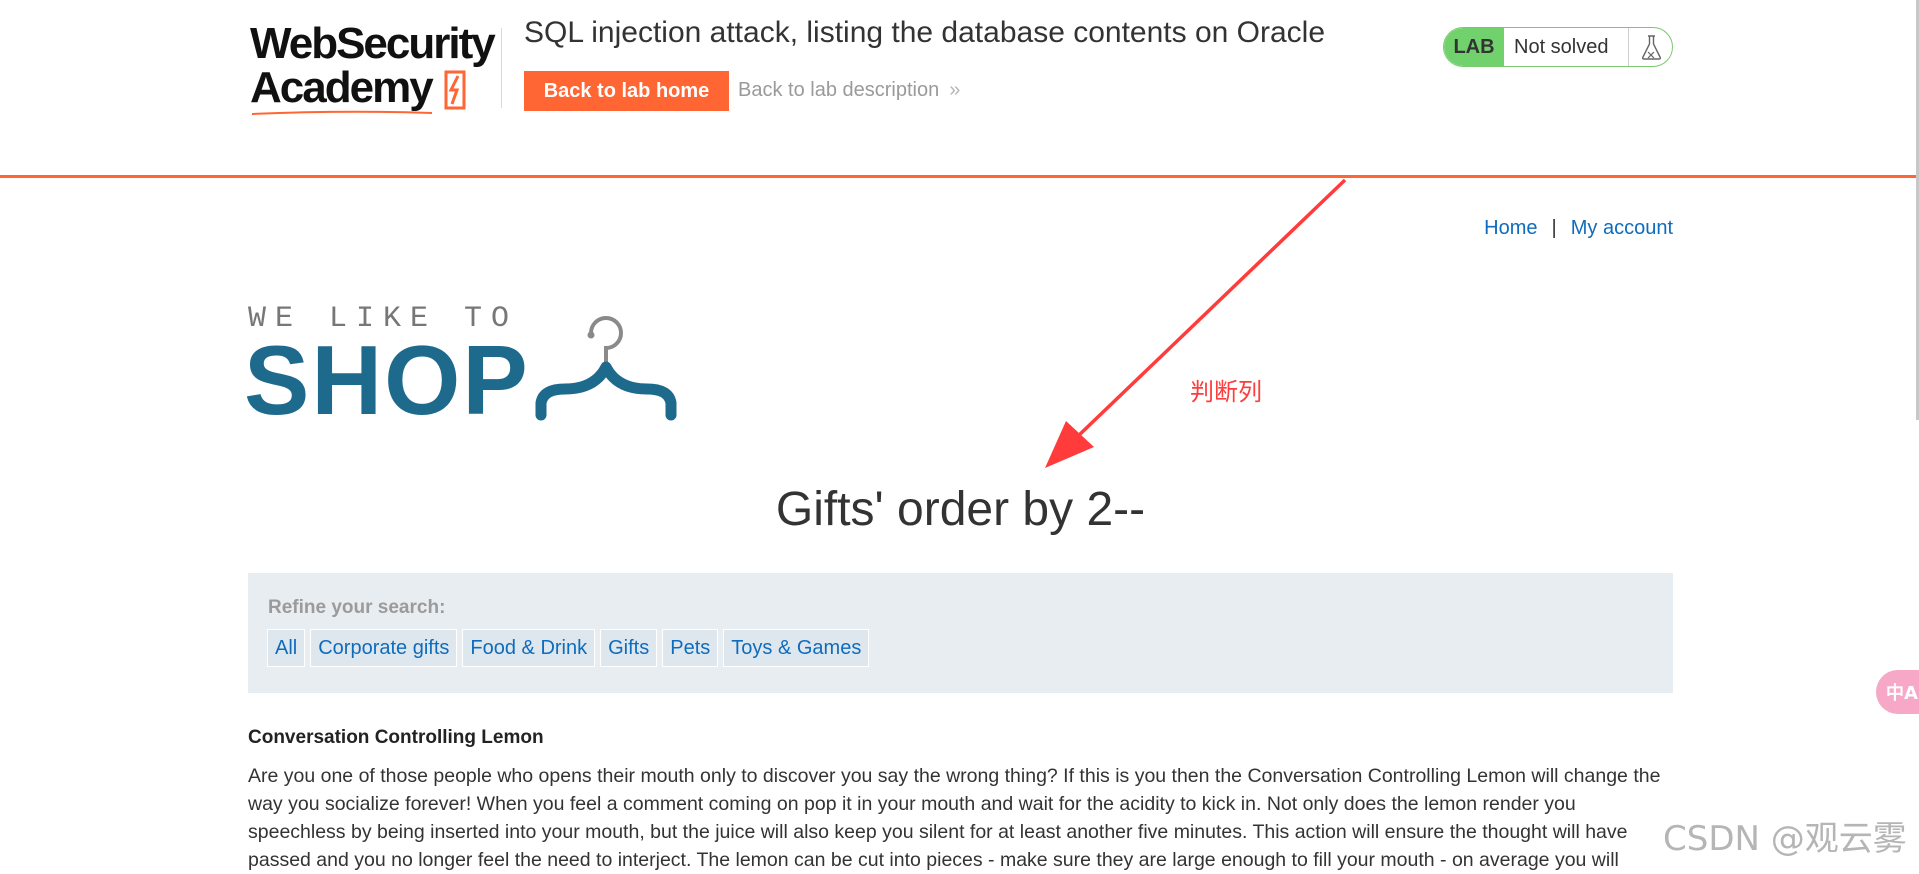  What do you see at coordinates (690, 648) in the screenshot?
I see `category-filter-pets: Pets` at bounding box center [690, 648].